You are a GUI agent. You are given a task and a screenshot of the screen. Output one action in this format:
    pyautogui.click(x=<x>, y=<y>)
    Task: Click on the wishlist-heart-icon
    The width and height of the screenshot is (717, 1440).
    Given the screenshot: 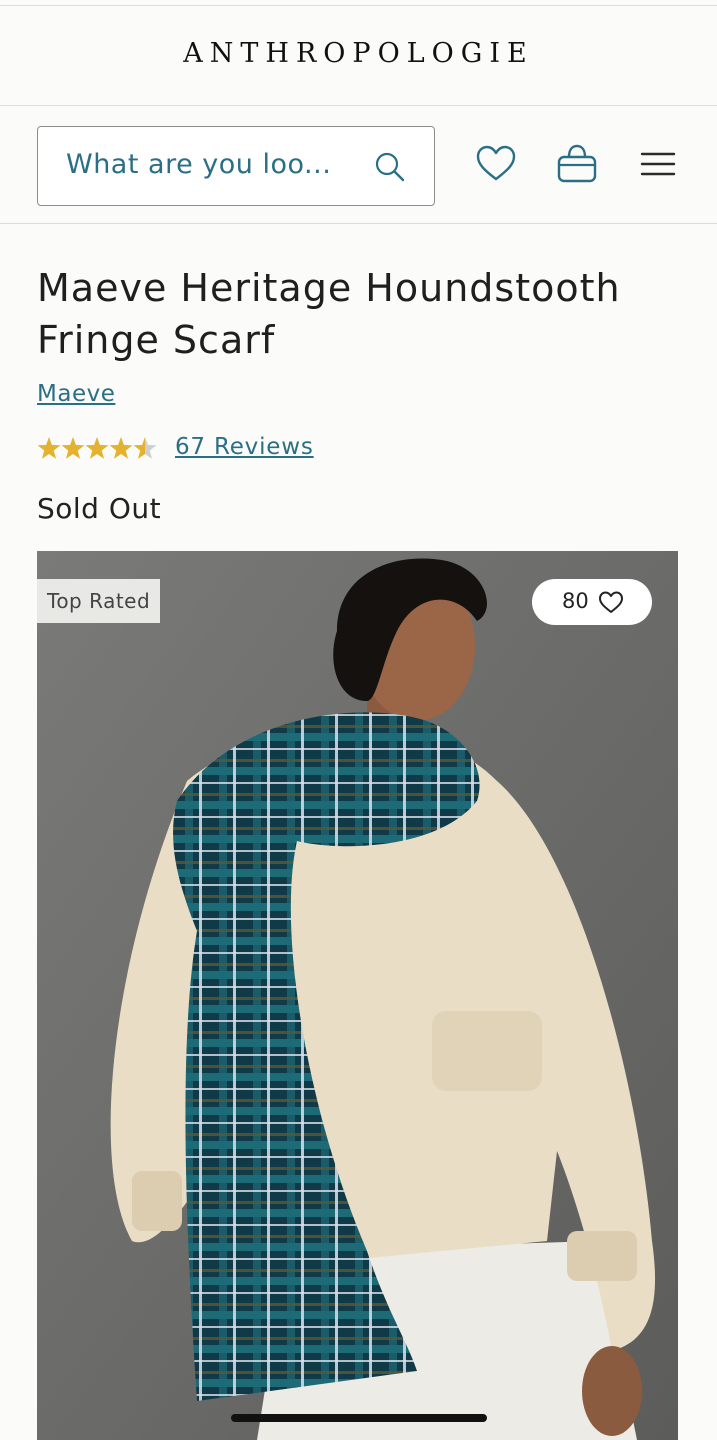 What is the action you would take?
    pyautogui.click(x=496, y=164)
    